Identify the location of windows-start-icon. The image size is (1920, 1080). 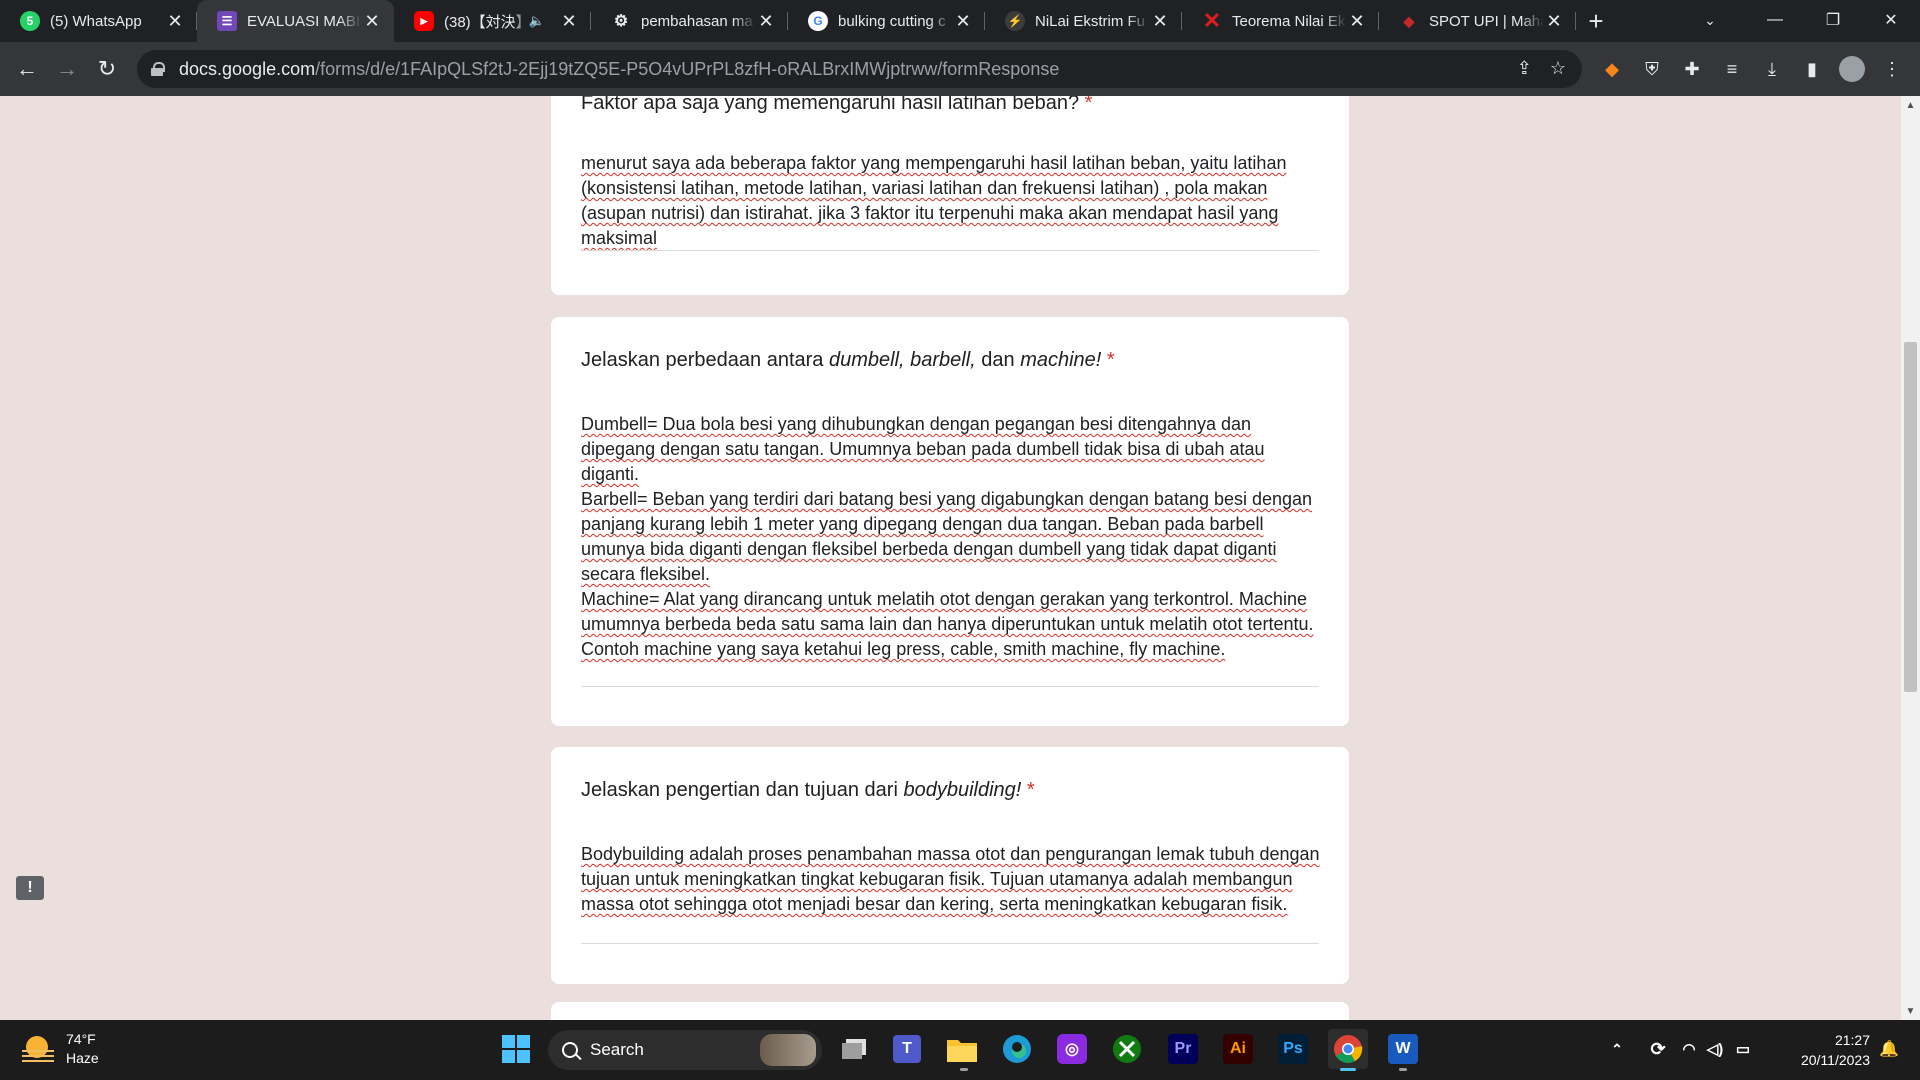
(516, 1049).